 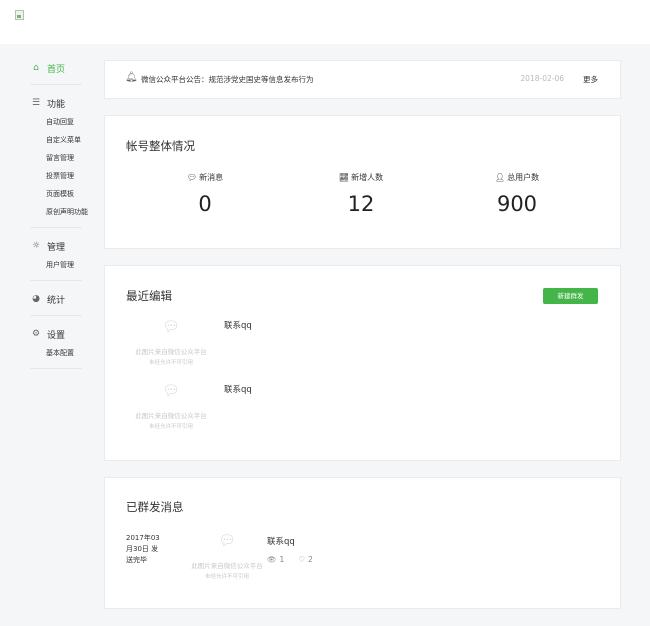 I want to click on stat-label: 总用户数, so click(x=523, y=177).